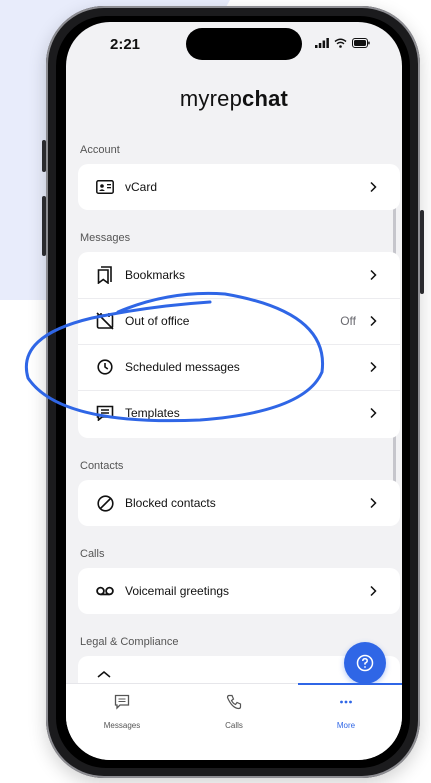 This screenshot has width=431, height=783. What do you see at coordinates (265, 98) in the screenshot?
I see `brand-suffix: chat` at bounding box center [265, 98].